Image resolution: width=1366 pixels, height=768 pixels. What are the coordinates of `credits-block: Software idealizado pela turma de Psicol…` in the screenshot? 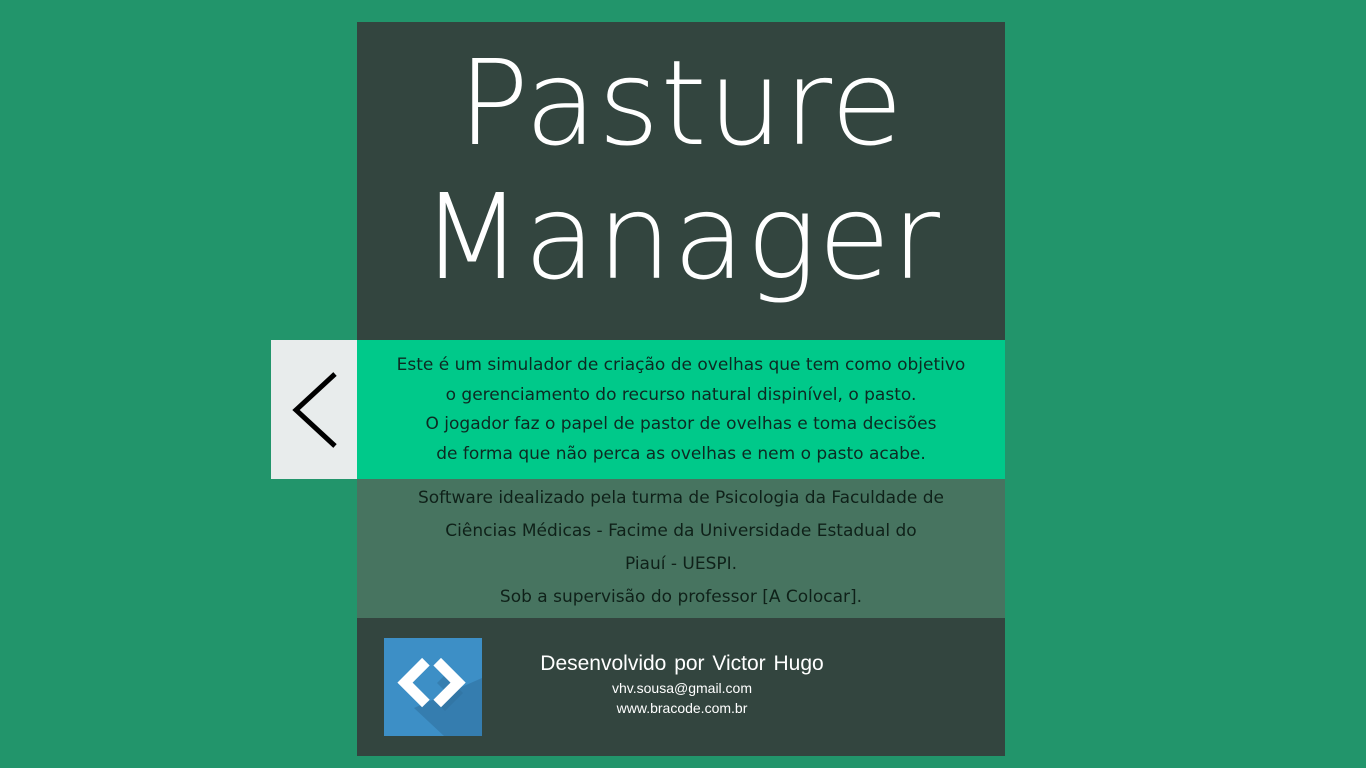 It's located at (681, 548).